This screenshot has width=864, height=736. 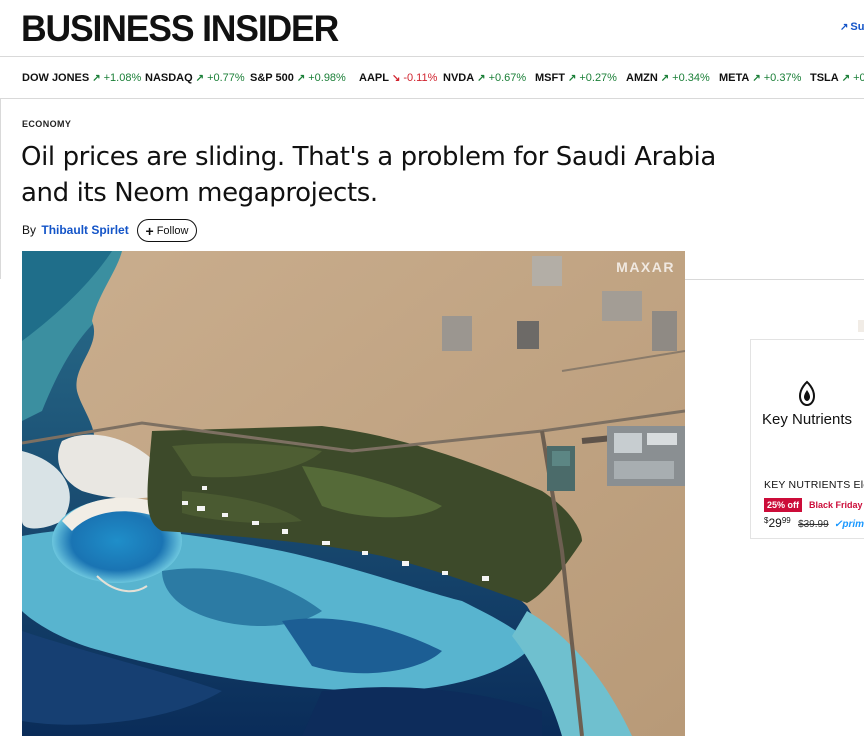 I want to click on ticker-symbol: NASDAQ, so click(x=169, y=78).